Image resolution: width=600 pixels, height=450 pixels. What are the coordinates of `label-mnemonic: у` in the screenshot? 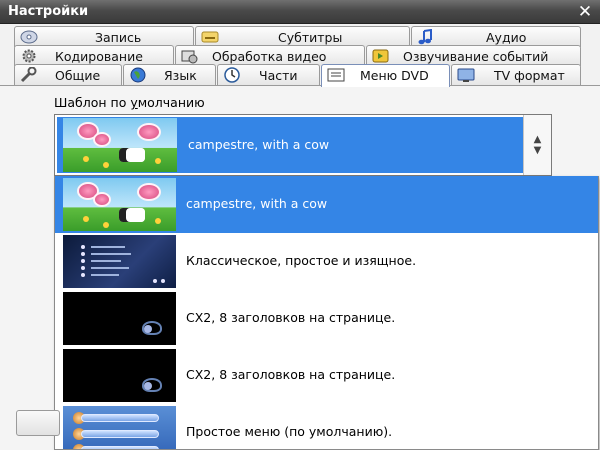 It's located at (134, 102).